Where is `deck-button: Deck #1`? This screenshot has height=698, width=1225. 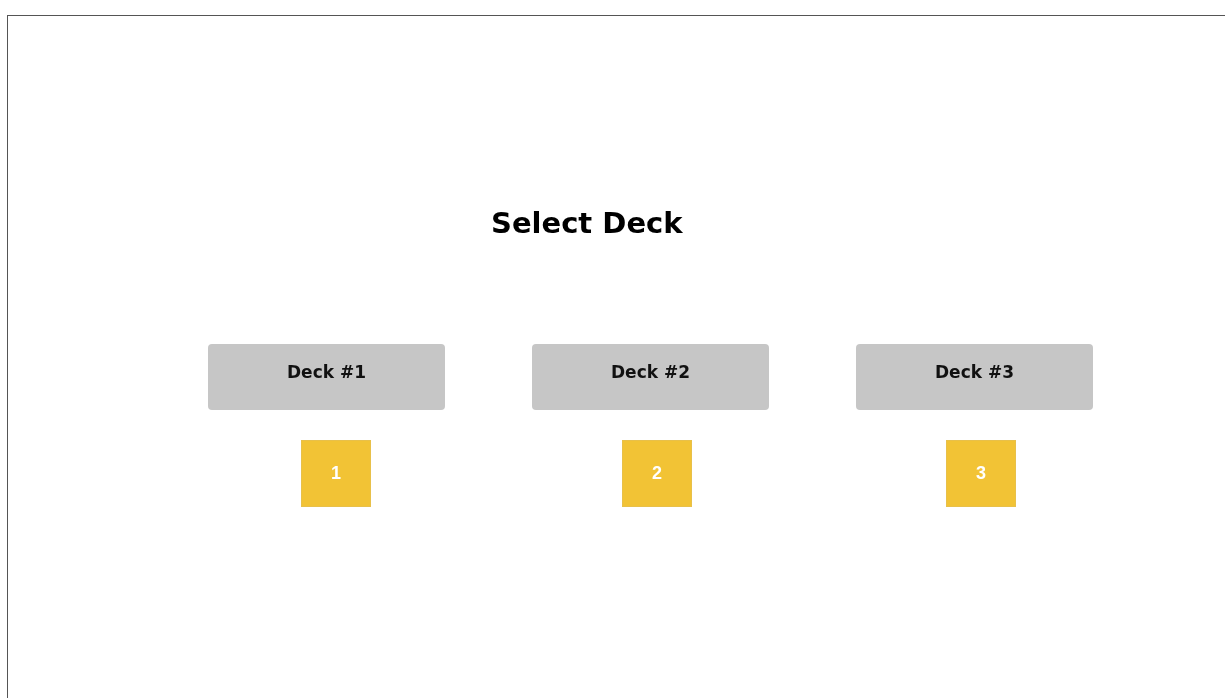
deck-button: Deck #1 is located at coordinates (326, 377).